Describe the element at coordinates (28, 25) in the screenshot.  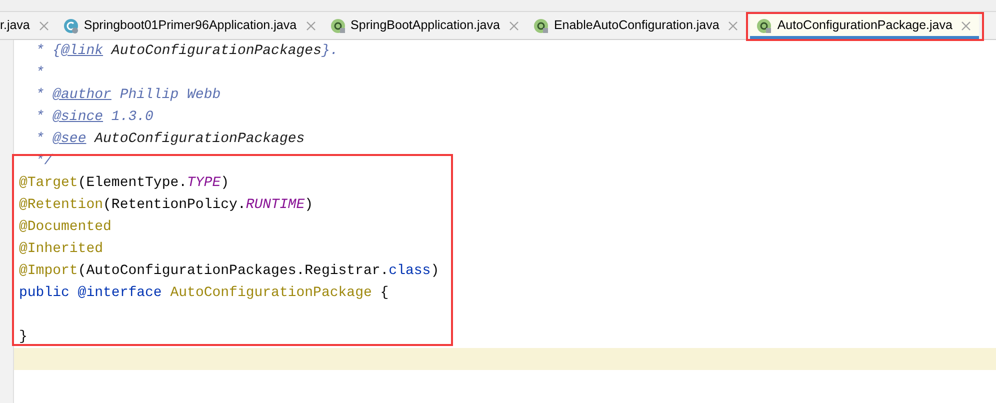
I see `editor-tab: r.java` at that location.